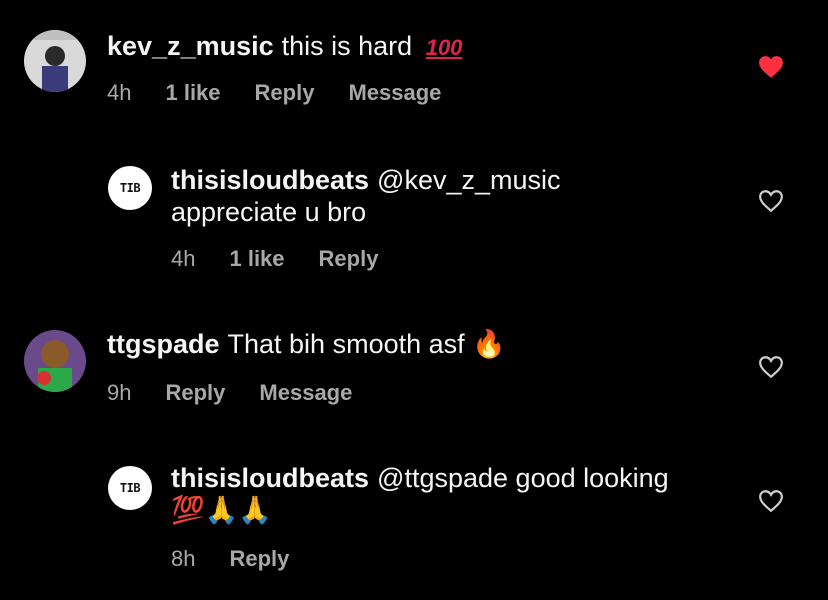 This screenshot has width=828, height=600. I want to click on comment-text: kev_z_music this is hard 100, so click(387, 47).